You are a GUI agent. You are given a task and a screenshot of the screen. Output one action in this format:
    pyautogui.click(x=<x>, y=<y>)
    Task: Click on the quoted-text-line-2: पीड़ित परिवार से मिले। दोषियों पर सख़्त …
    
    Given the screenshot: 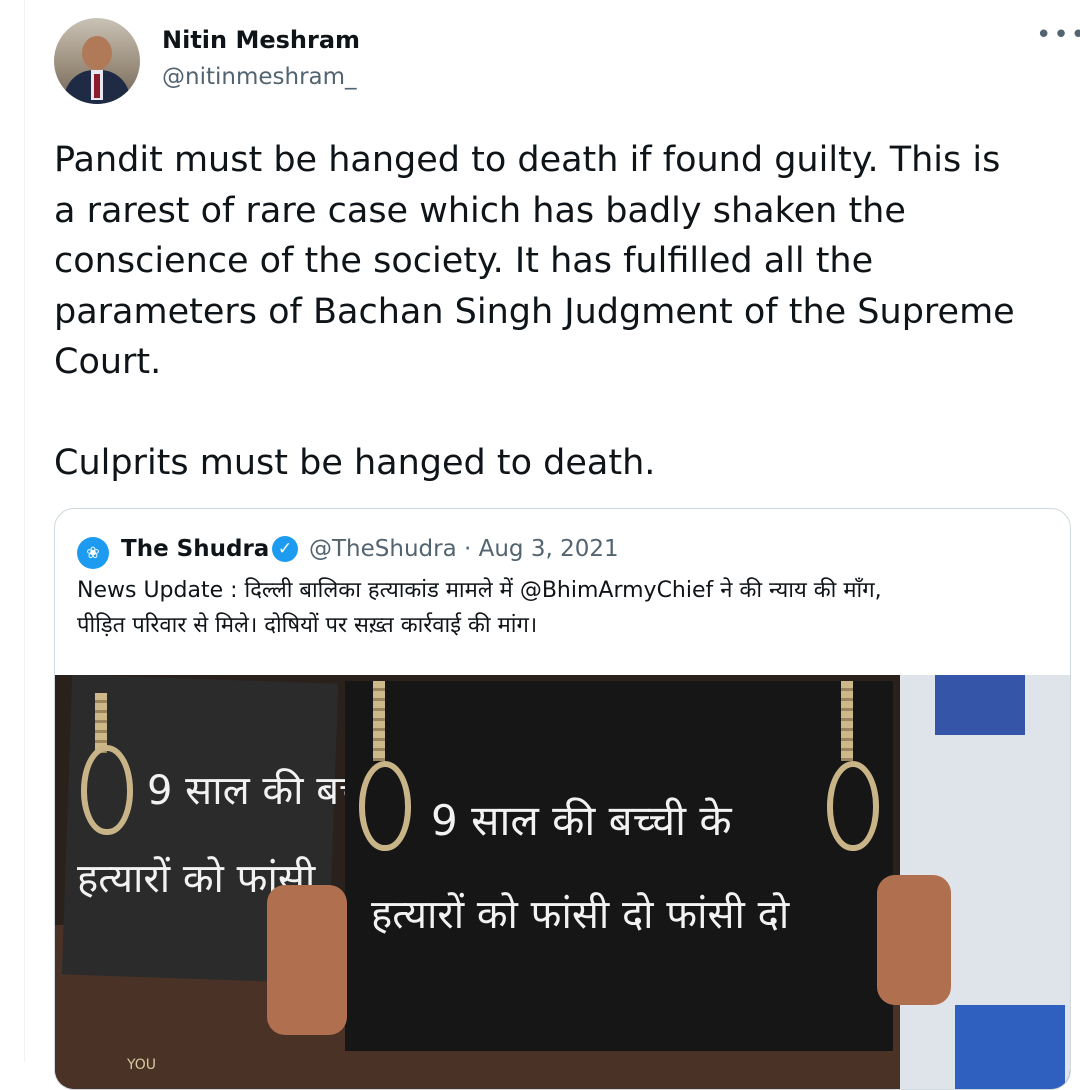 What is the action you would take?
    pyautogui.click(x=307, y=625)
    